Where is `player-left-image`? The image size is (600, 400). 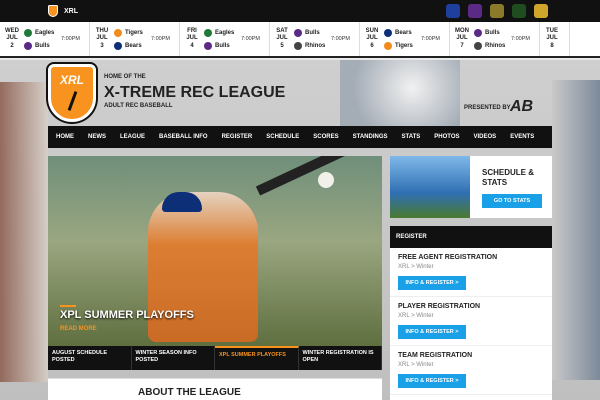
player-left-image is located at coordinates (24, 232).